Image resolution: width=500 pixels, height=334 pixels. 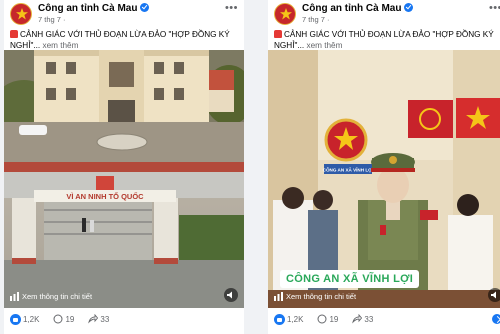 I want to click on share-badge-icon, so click(x=496, y=319).